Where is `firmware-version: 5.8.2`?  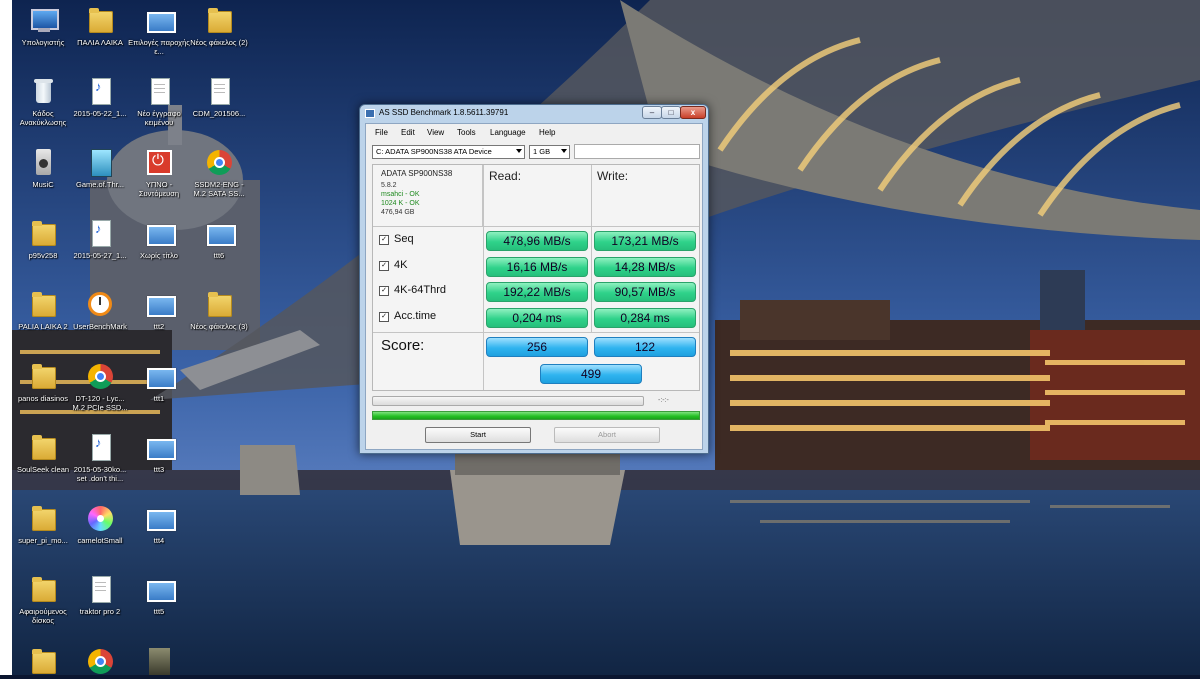 firmware-version: 5.8.2 is located at coordinates (389, 185).